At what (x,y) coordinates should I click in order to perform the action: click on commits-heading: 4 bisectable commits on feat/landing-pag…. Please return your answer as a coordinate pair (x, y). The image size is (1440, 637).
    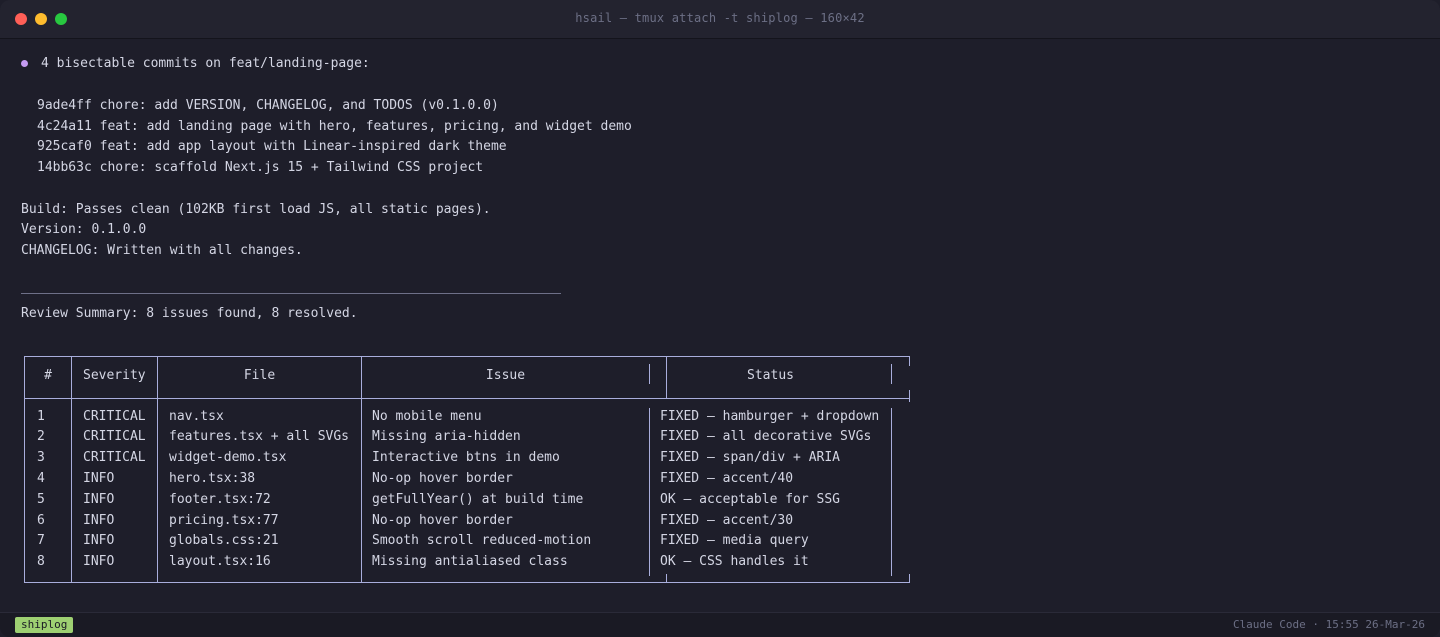
    Looking at the image, I should click on (205, 63).